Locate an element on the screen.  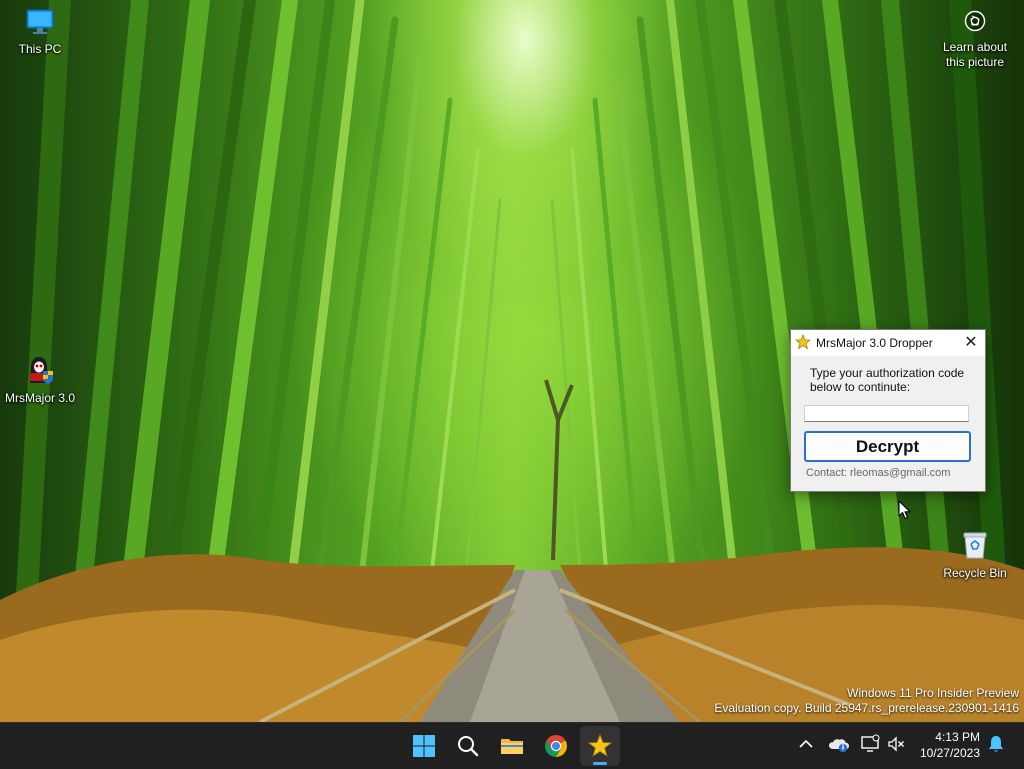
desktop-icon-mrsmajor: MrsMajor 3.0 is located at coordinates (40, 380).